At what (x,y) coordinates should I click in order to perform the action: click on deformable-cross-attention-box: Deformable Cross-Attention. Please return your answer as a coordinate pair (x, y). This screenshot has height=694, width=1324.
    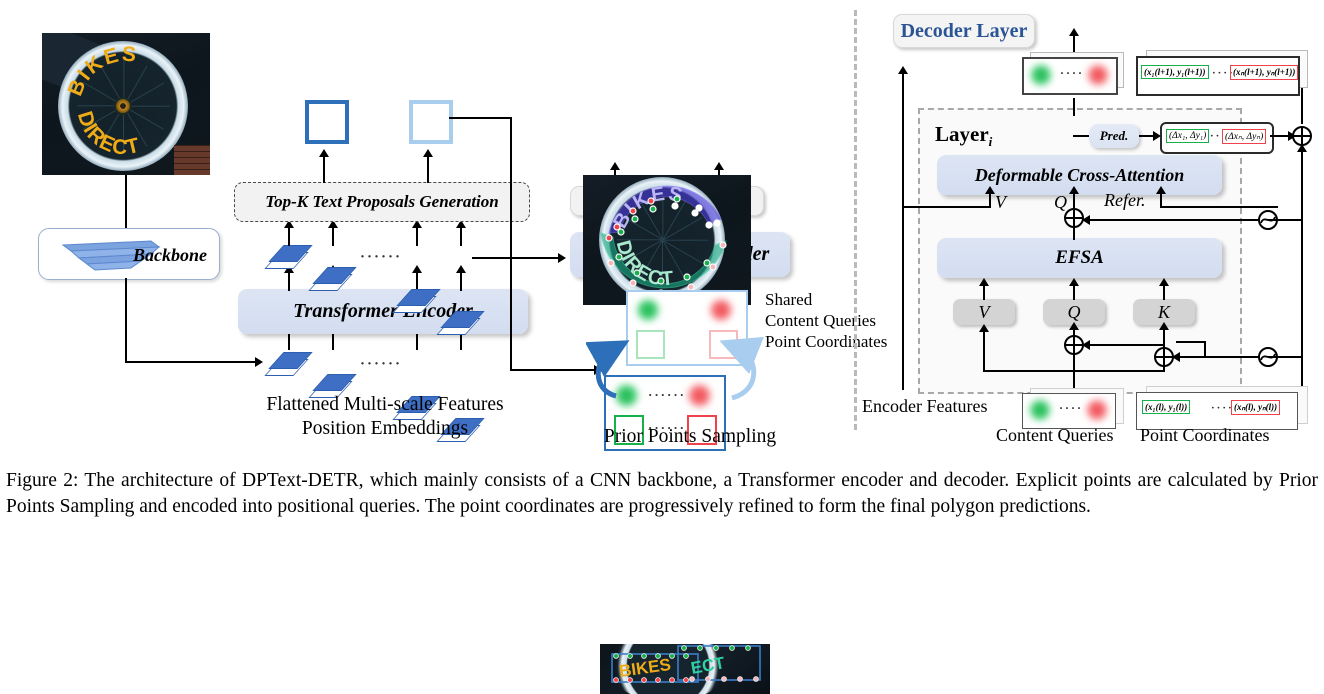
    Looking at the image, I should click on (1079, 175).